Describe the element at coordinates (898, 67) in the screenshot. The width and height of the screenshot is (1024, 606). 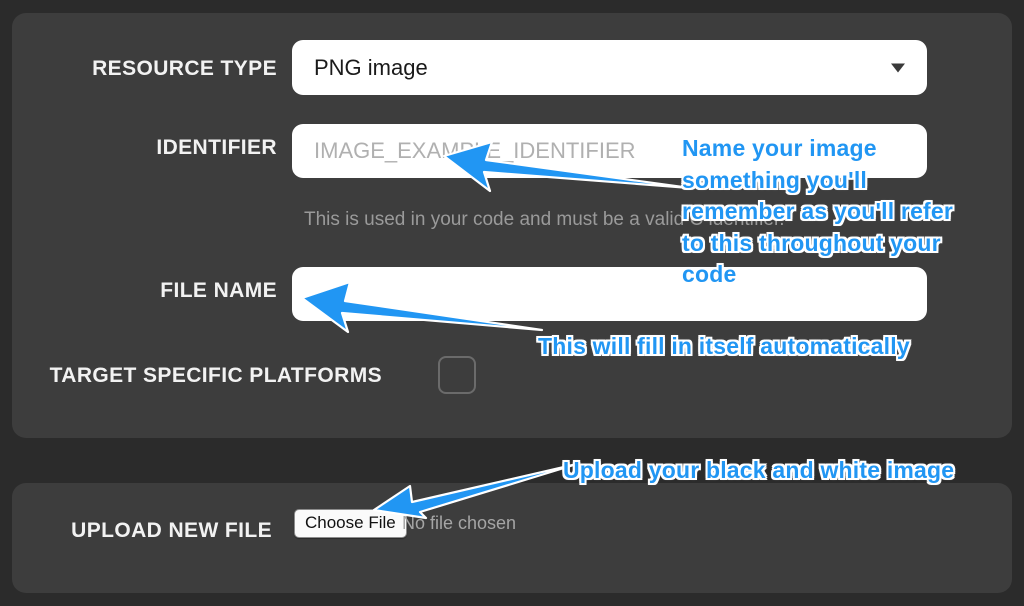
I see `chevron-down-icon` at that location.